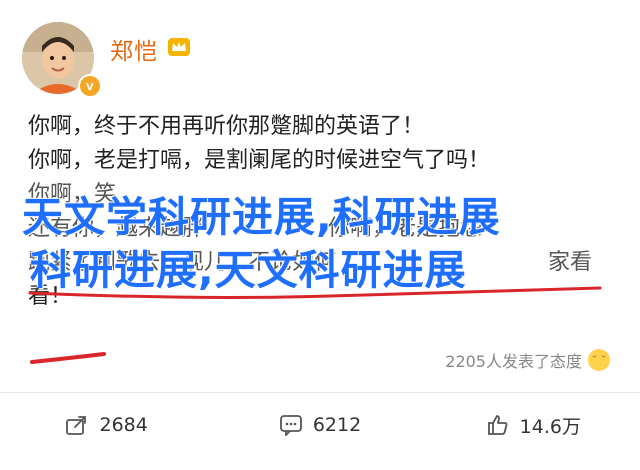  I want to click on share-count: 2684, so click(123, 425).